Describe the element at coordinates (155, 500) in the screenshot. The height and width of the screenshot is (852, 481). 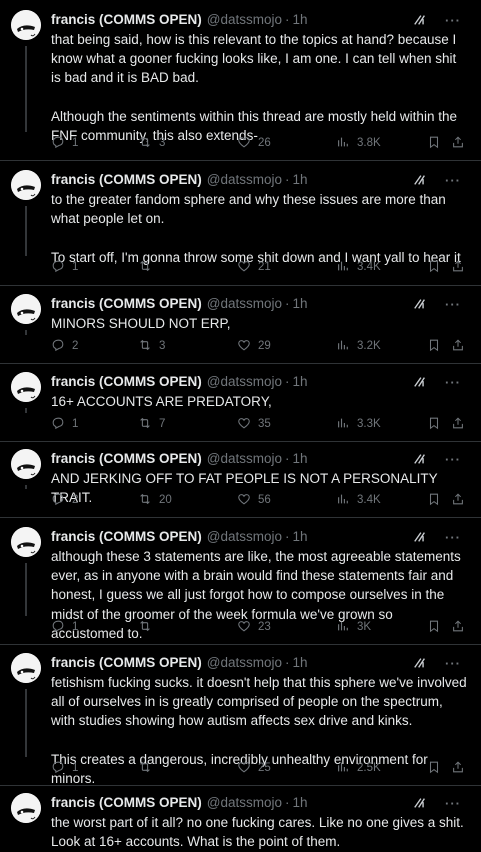
I see `repost-button: 20` at that location.